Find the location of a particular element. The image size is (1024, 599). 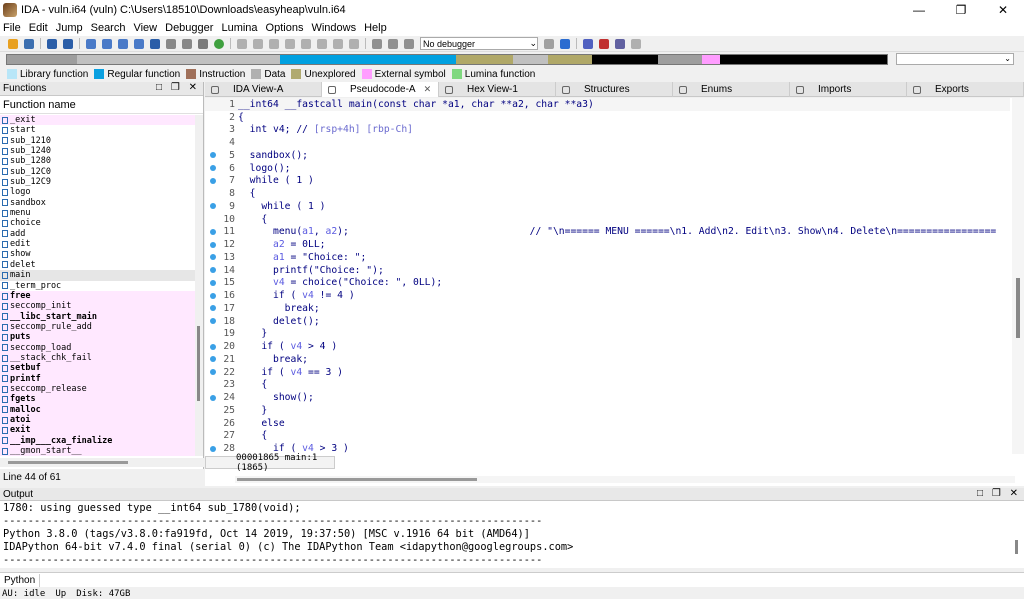

cursor-icon is located at coordinates (565, 43).